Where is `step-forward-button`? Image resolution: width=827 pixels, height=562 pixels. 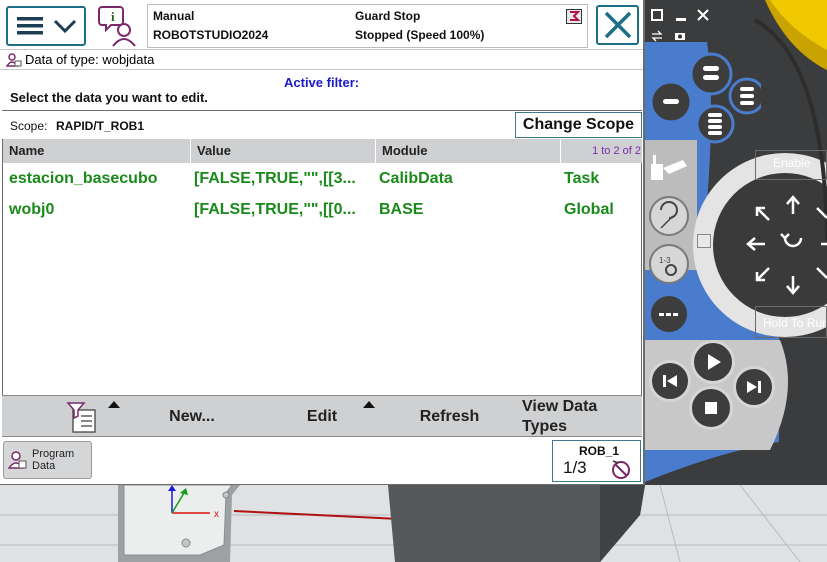 step-forward-button is located at coordinates (754, 387).